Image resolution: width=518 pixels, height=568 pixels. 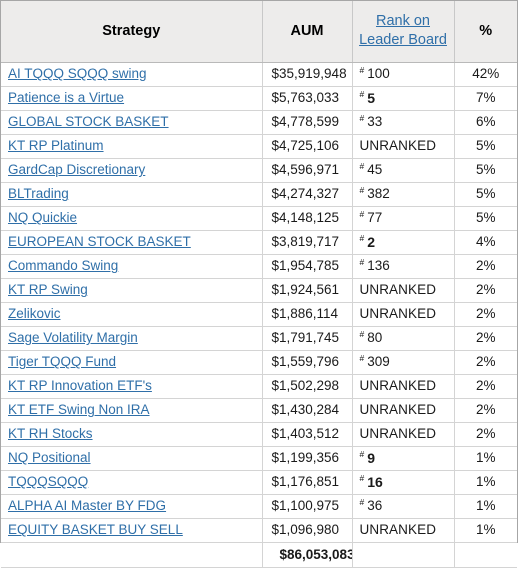 What do you see at coordinates (307, 32) in the screenshot?
I see `column-header-aum: AUM` at bounding box center [307, 32].